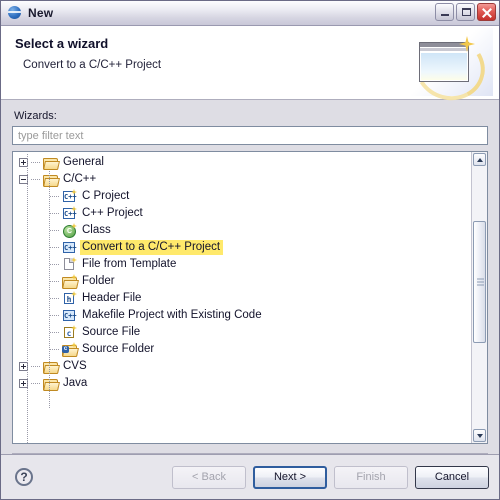  Describe the element at coordinates (118, 349) in the screenshot. I see `tree-item-label: Source Folder` at that location.